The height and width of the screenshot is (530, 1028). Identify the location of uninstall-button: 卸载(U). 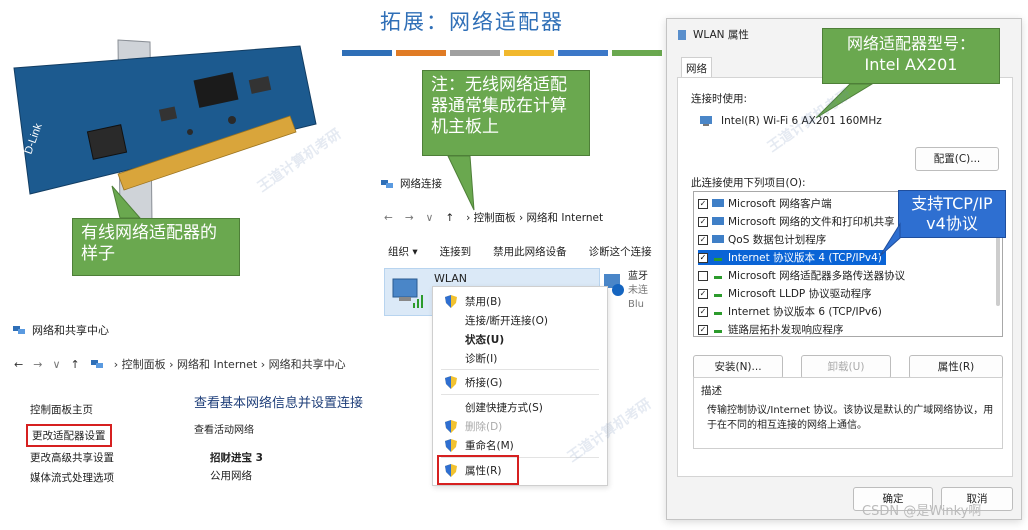
(846, 367).